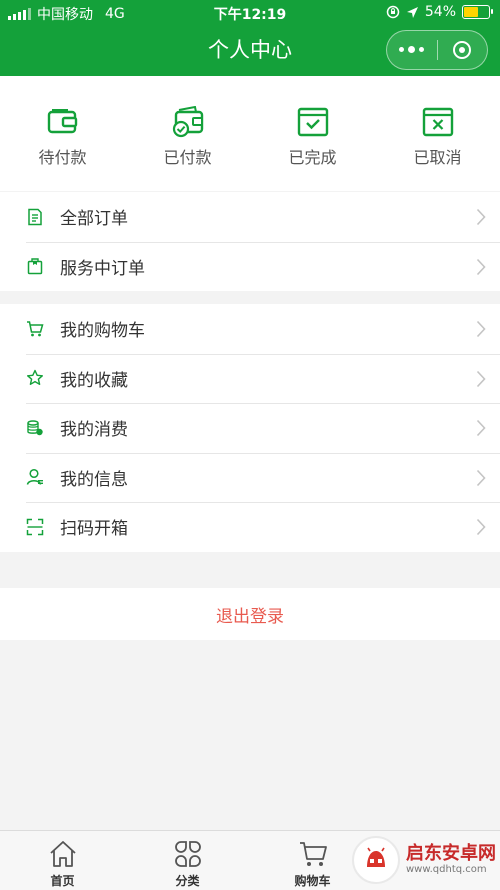  Describe the element at coordinates (62, 157) in the screenshot. I see `order-label: 待付款` at that location.